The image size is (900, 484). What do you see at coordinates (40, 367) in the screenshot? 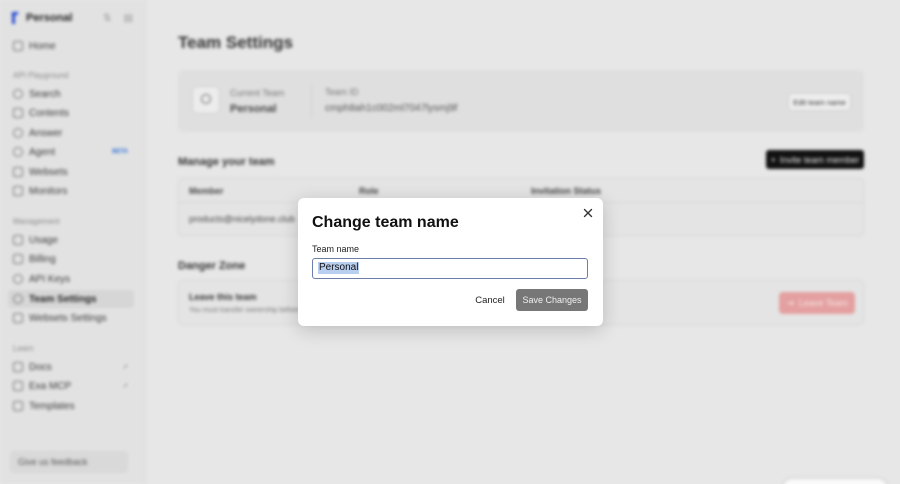
I see `sidebar-item-label: Docs` at bounding box center [40, 367].